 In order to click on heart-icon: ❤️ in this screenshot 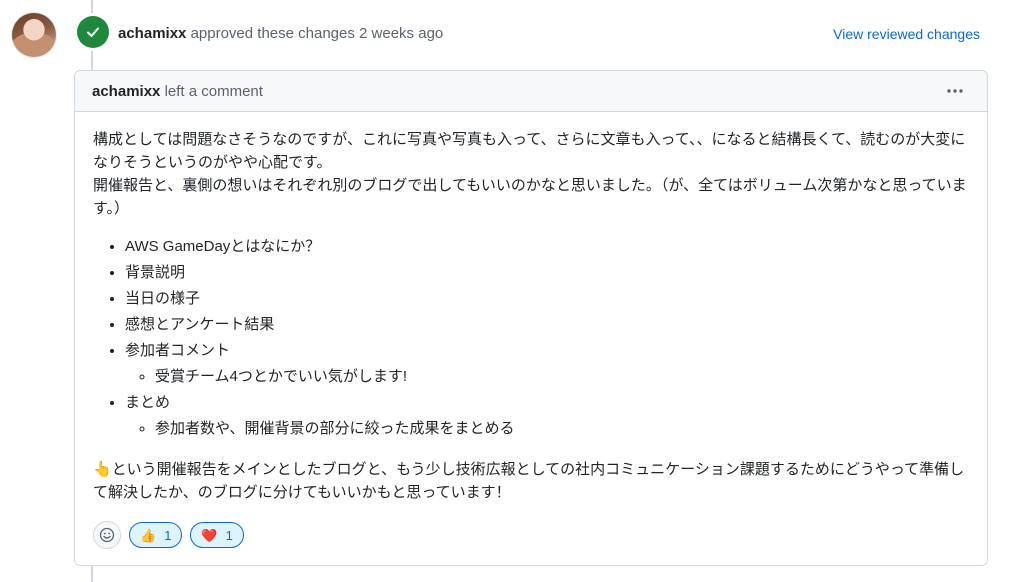, I will do `click(209, 535)`.